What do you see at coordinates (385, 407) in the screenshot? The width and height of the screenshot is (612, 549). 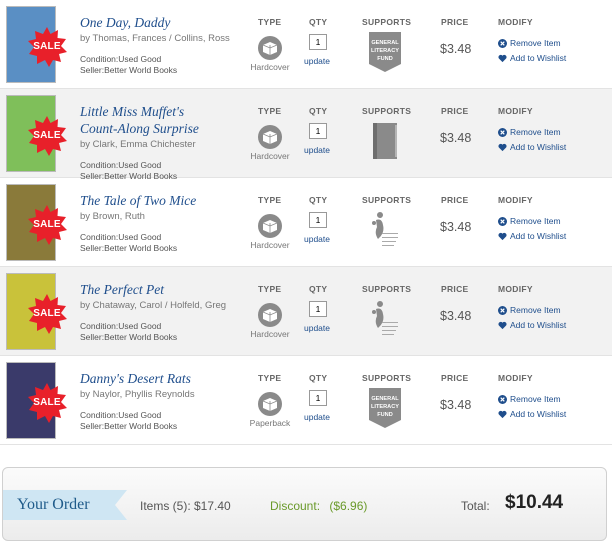 I see `supports-text-2: LITERACY` at bounding box center [385, 407].